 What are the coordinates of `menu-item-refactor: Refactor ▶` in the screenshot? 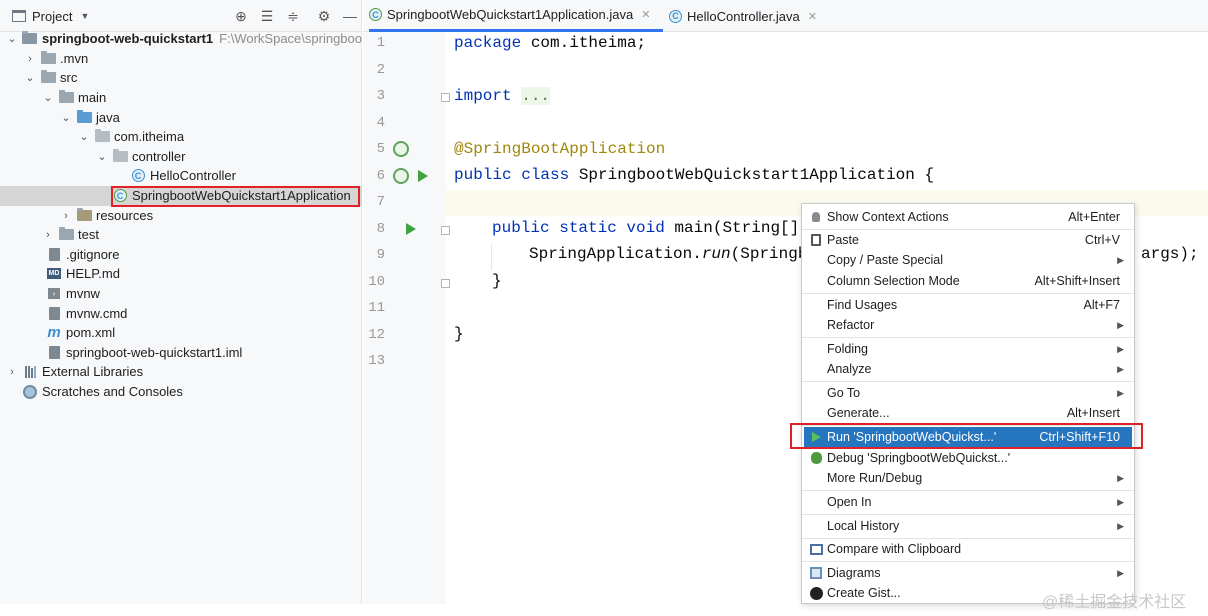 It's located at (968, 325).